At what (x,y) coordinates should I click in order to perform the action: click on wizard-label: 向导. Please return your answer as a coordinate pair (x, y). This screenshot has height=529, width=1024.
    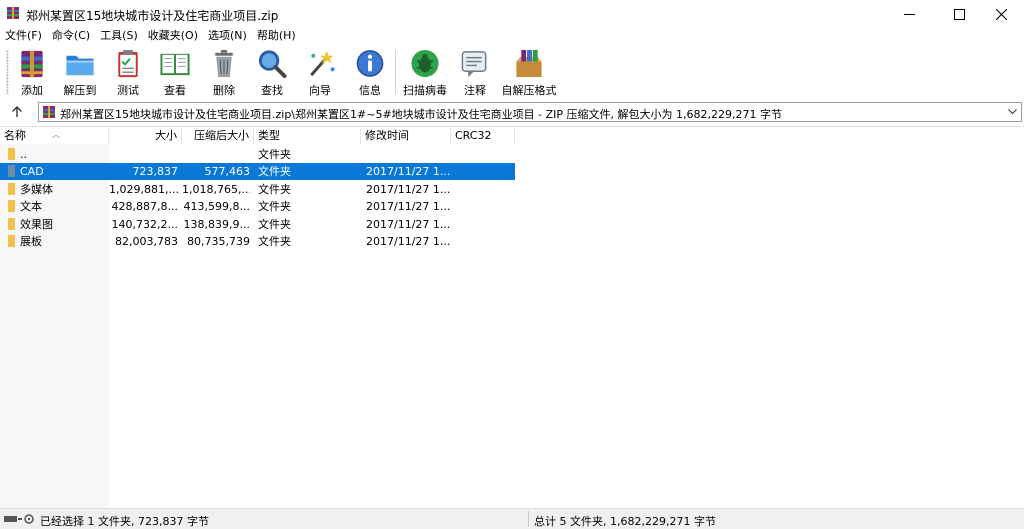
    Looking at the image, I should click on (320, 90).